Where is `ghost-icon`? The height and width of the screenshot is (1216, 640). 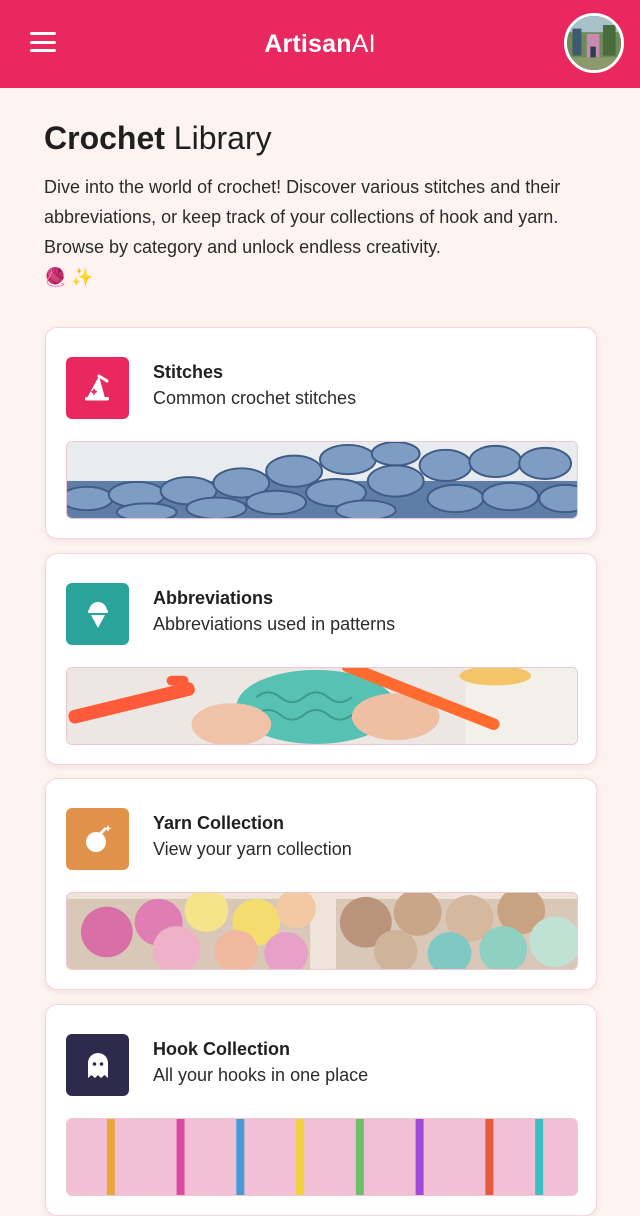
ghost-icon is located at coordinates (97, 1065).